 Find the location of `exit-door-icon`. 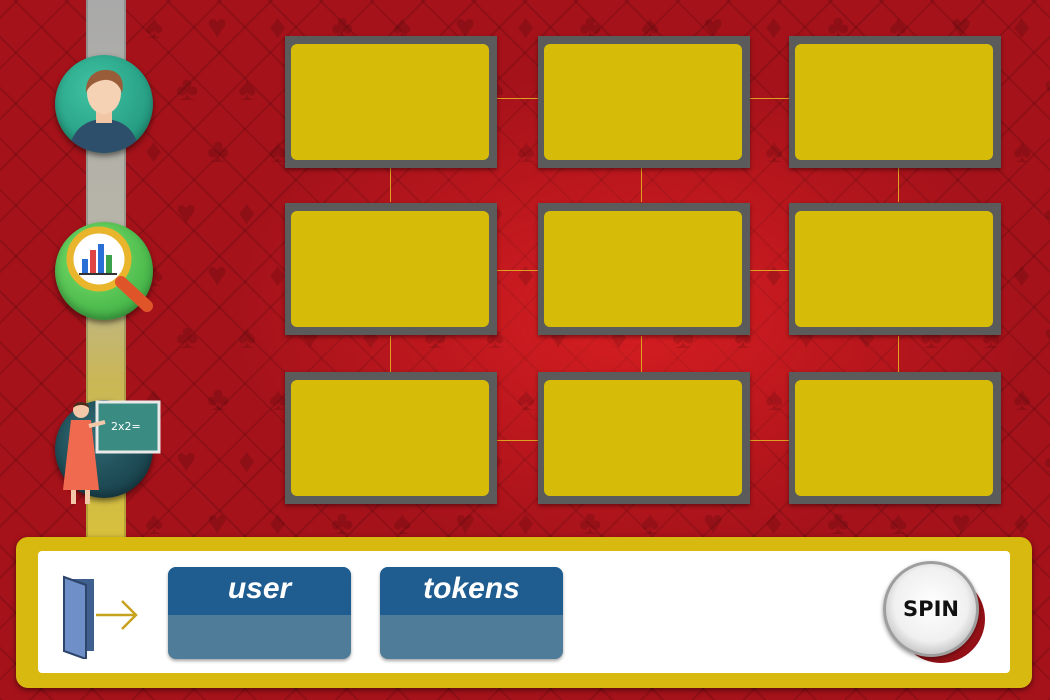

exit-door-icon is located at coordinates (100, 618).